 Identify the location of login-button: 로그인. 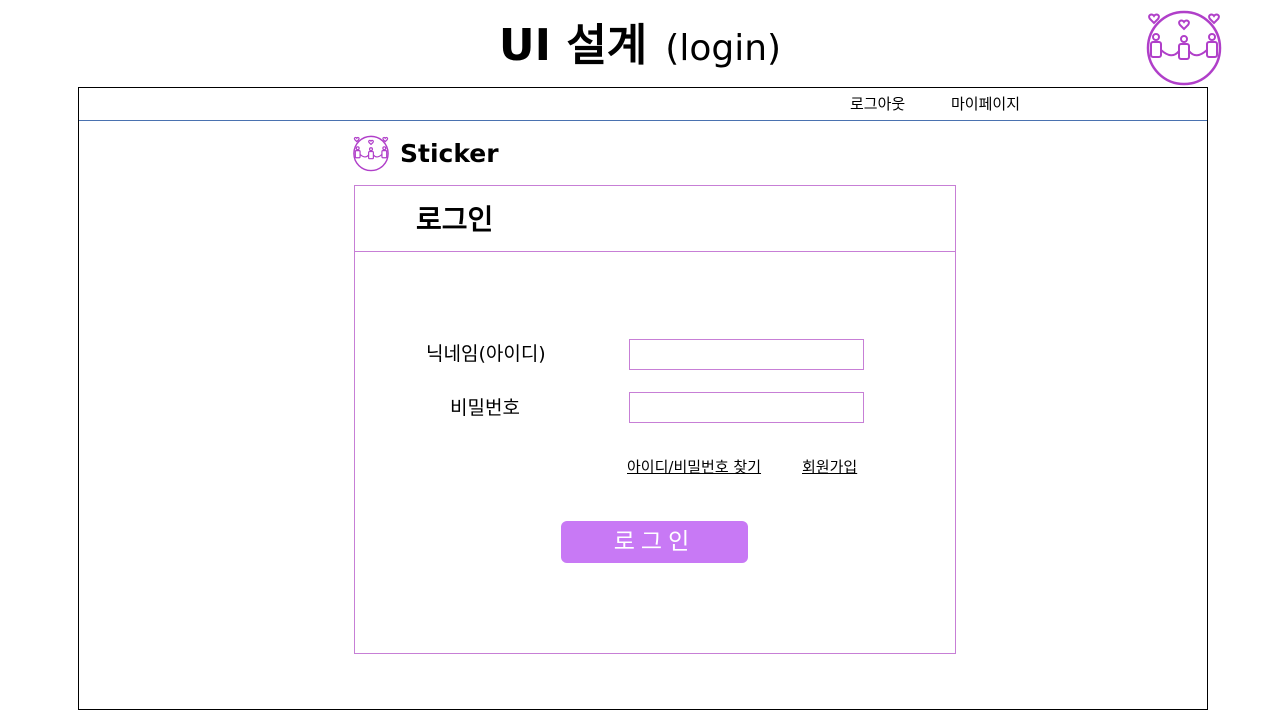
(654, 542).